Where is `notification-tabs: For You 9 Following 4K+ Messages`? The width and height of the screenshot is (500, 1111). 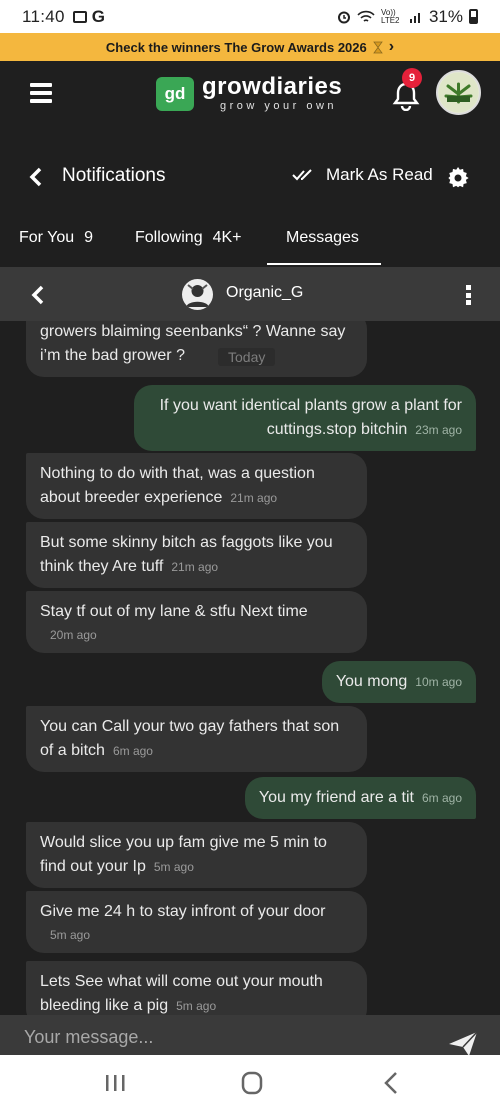
notification-tabs: For You 9 Following 4K+ Messages is located at coordinates (250, 242).